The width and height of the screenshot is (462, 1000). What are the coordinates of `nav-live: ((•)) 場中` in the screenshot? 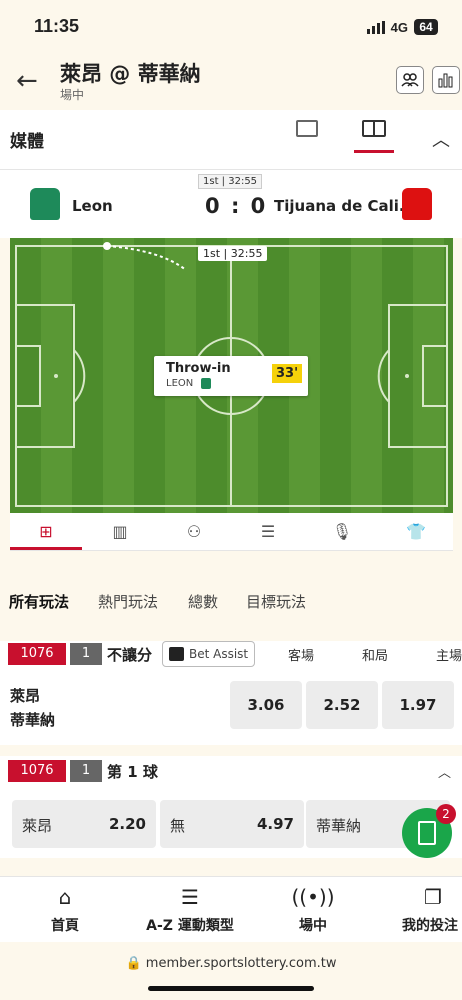 It's located at (313, 910).